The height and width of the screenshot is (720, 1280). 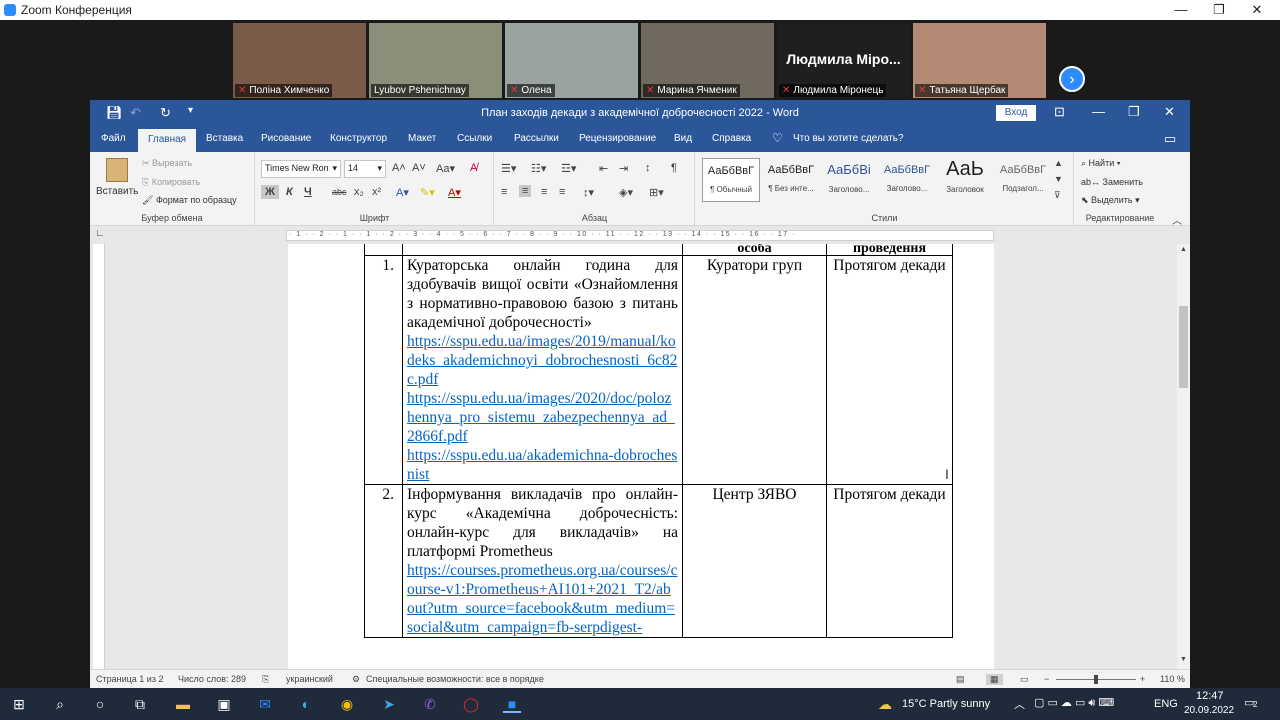 What do you see at coordinates (113, 138) in the screenshot?
I see `tab-file: Файл` at bounding box center [113, 138].